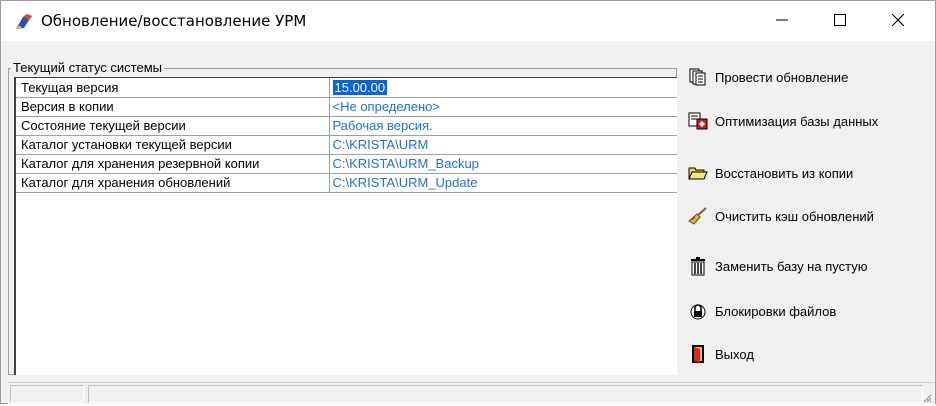 The height and width of the screenshot is (406, 936). I want to click on property-value: C:\KRISTA\URM_Backup, so click(503, 164).